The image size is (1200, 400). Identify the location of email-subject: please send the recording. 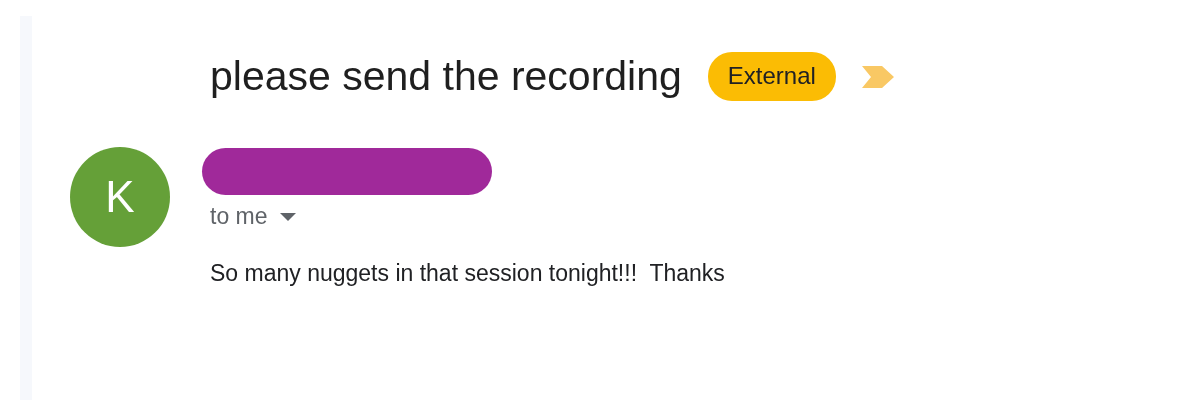
(446, 76).